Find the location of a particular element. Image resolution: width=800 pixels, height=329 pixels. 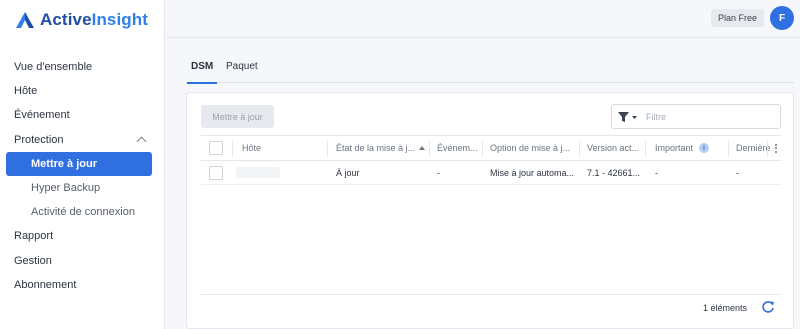

sidebar-item-event: Événement is located at coordinates (82, 115).